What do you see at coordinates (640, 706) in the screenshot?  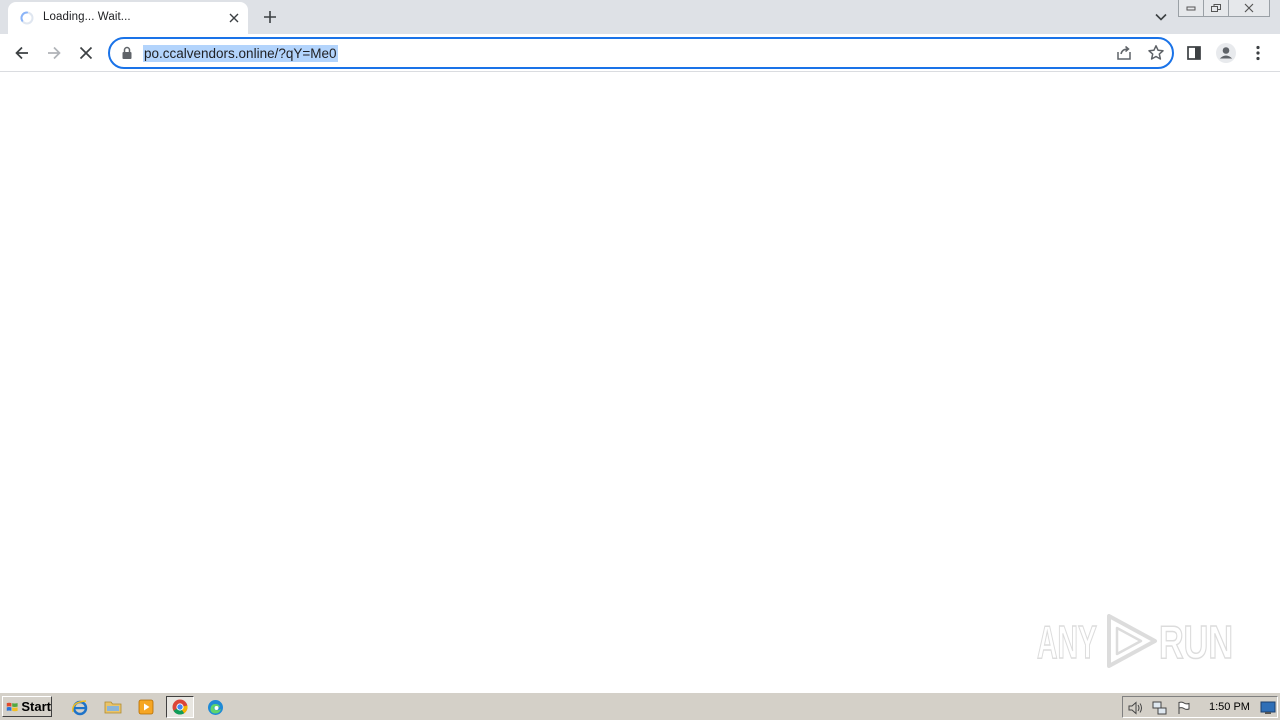 I see `taskbar: Start 1:50 PM` at bounding box center [640, 706].